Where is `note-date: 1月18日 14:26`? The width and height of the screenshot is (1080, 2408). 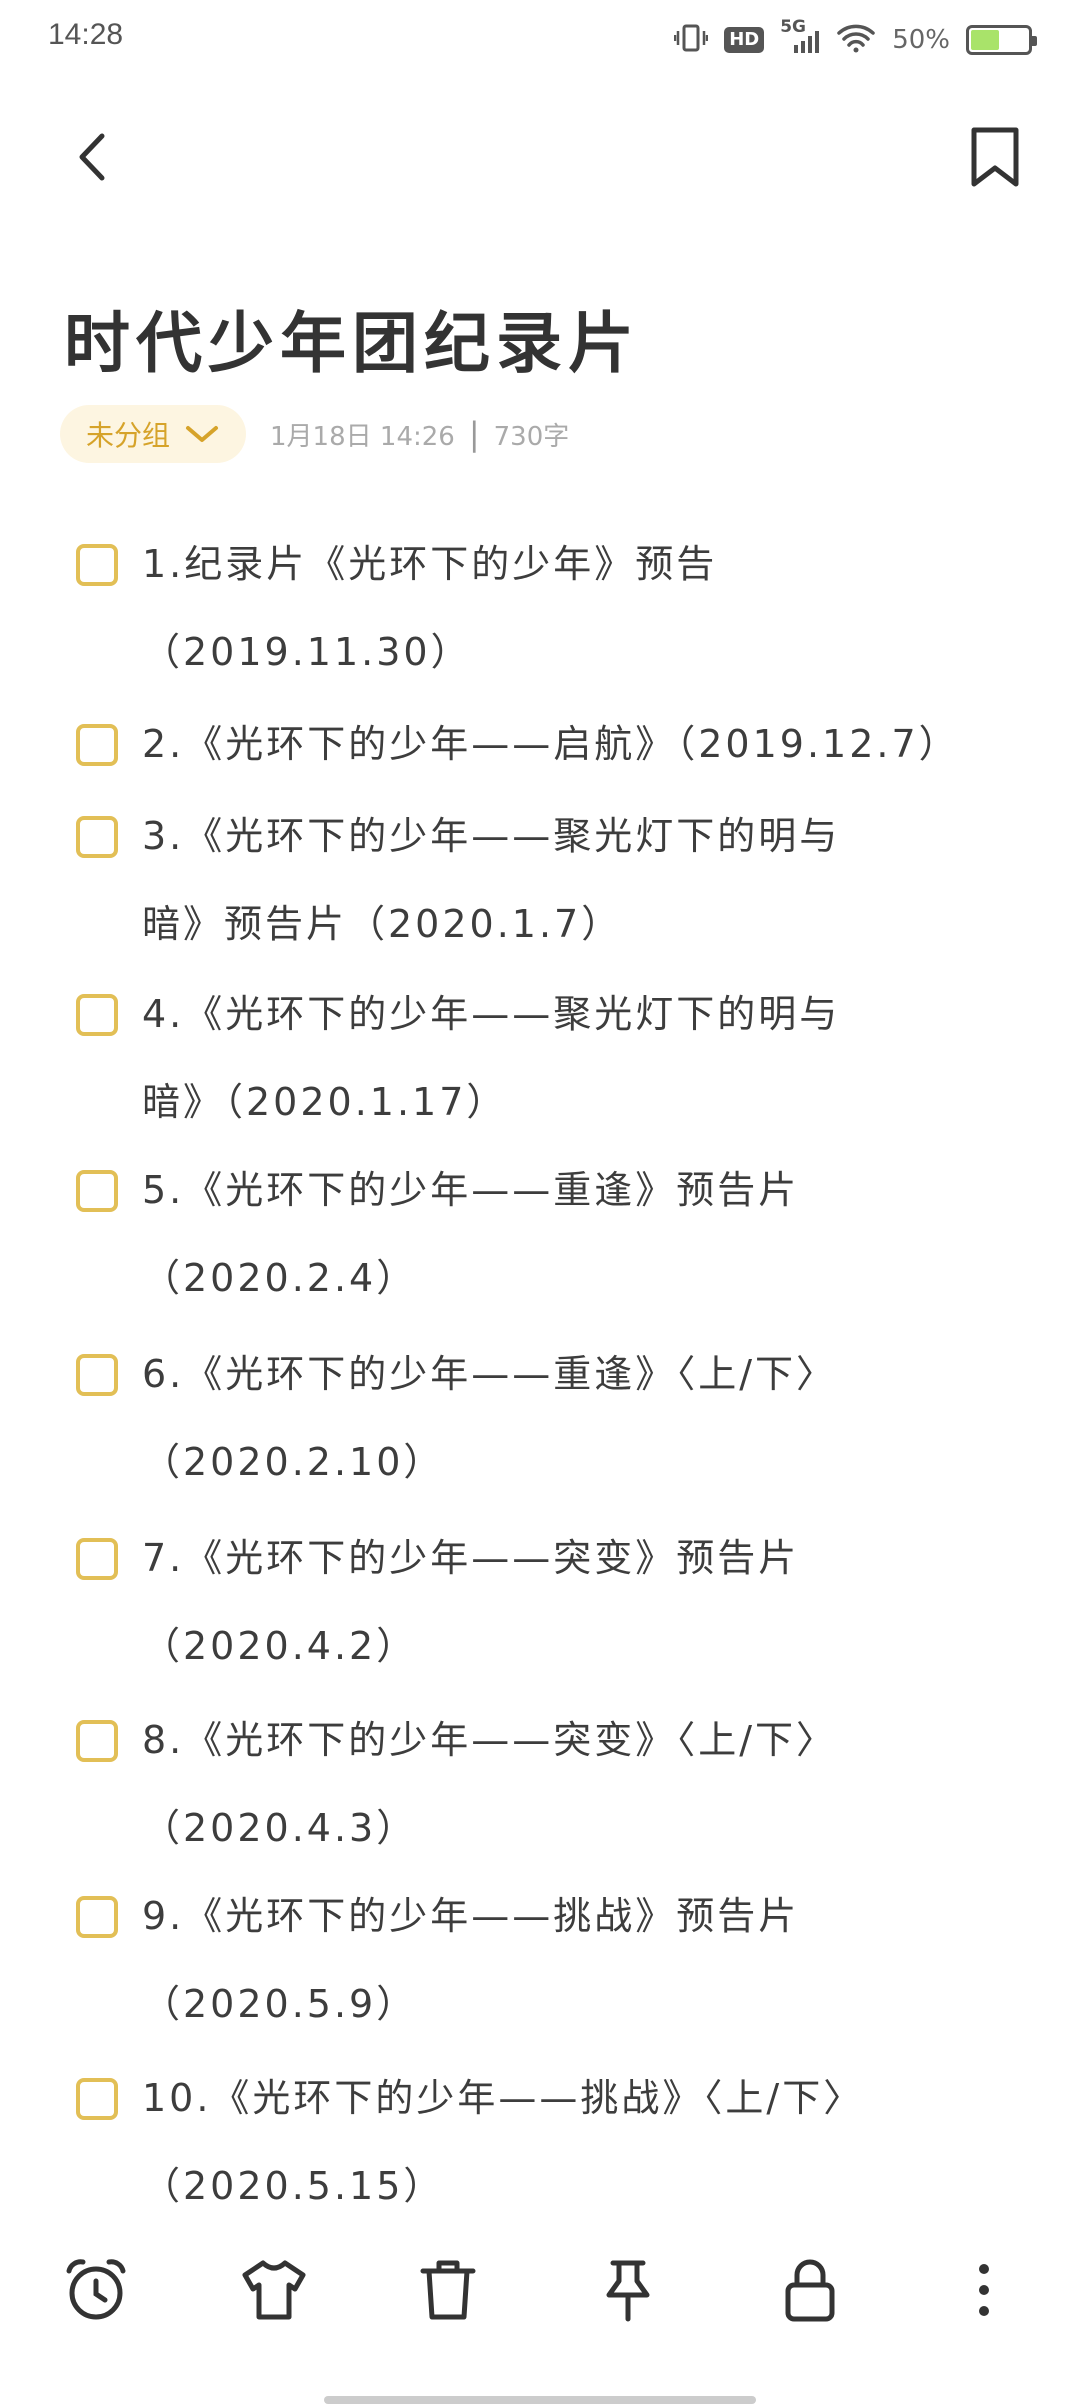
note-date: 1月18日 14:26 is located at coordinates (362, 436).